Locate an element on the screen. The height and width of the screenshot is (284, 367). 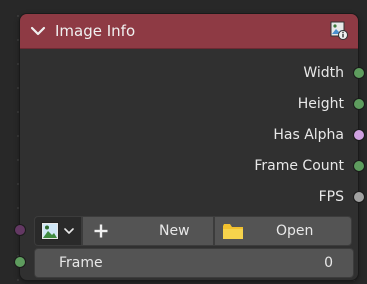
image-input-socket is located at coordinates (20, 230).